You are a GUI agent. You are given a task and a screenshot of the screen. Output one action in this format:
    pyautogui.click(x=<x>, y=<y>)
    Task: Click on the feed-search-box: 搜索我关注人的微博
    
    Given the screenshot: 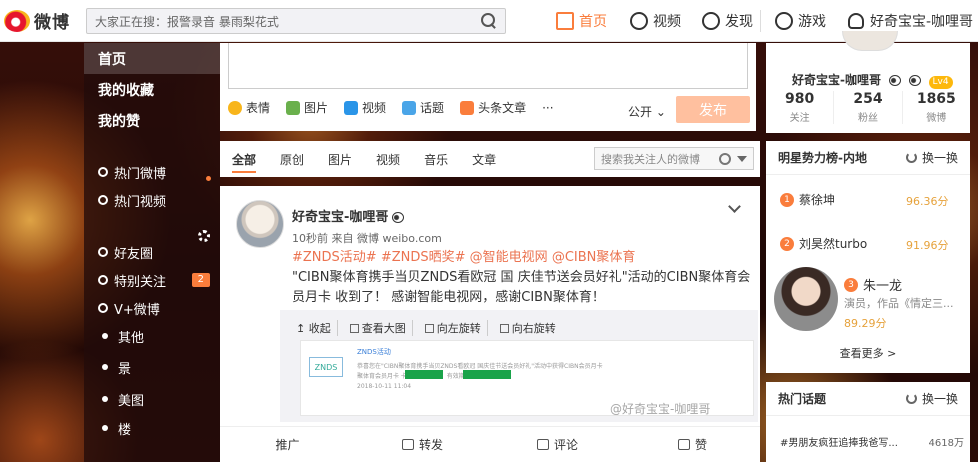 What is the action you would take?
    pyautogui.click(x=674, y=158)
    